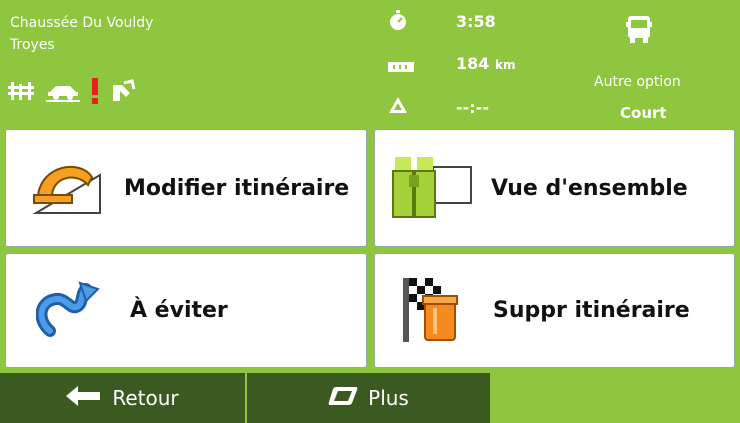  I want to click on remaining-distance: 184, so click(473, 63).